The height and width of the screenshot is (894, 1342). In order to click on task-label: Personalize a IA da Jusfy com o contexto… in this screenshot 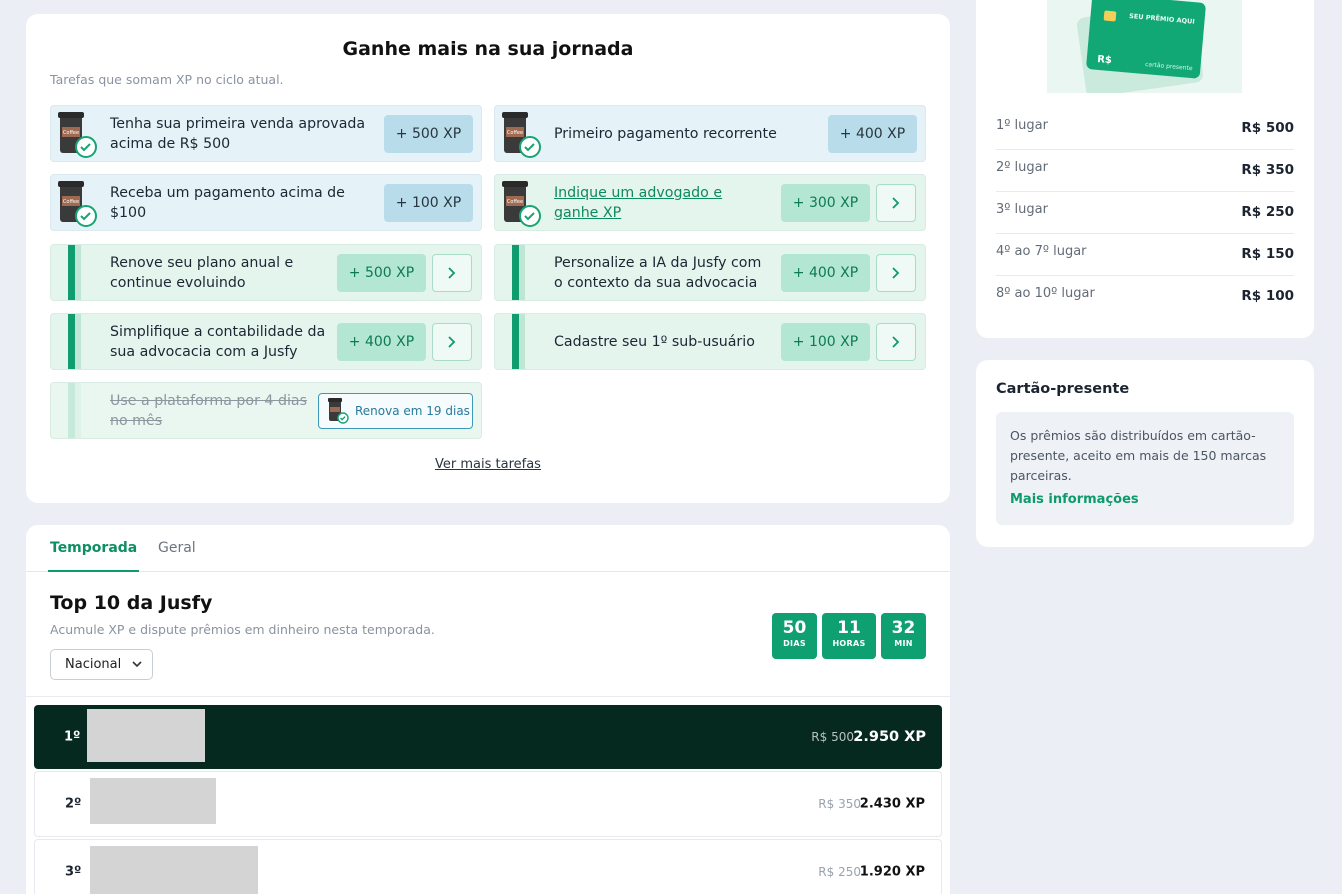, I will do `click(658, 272)`.